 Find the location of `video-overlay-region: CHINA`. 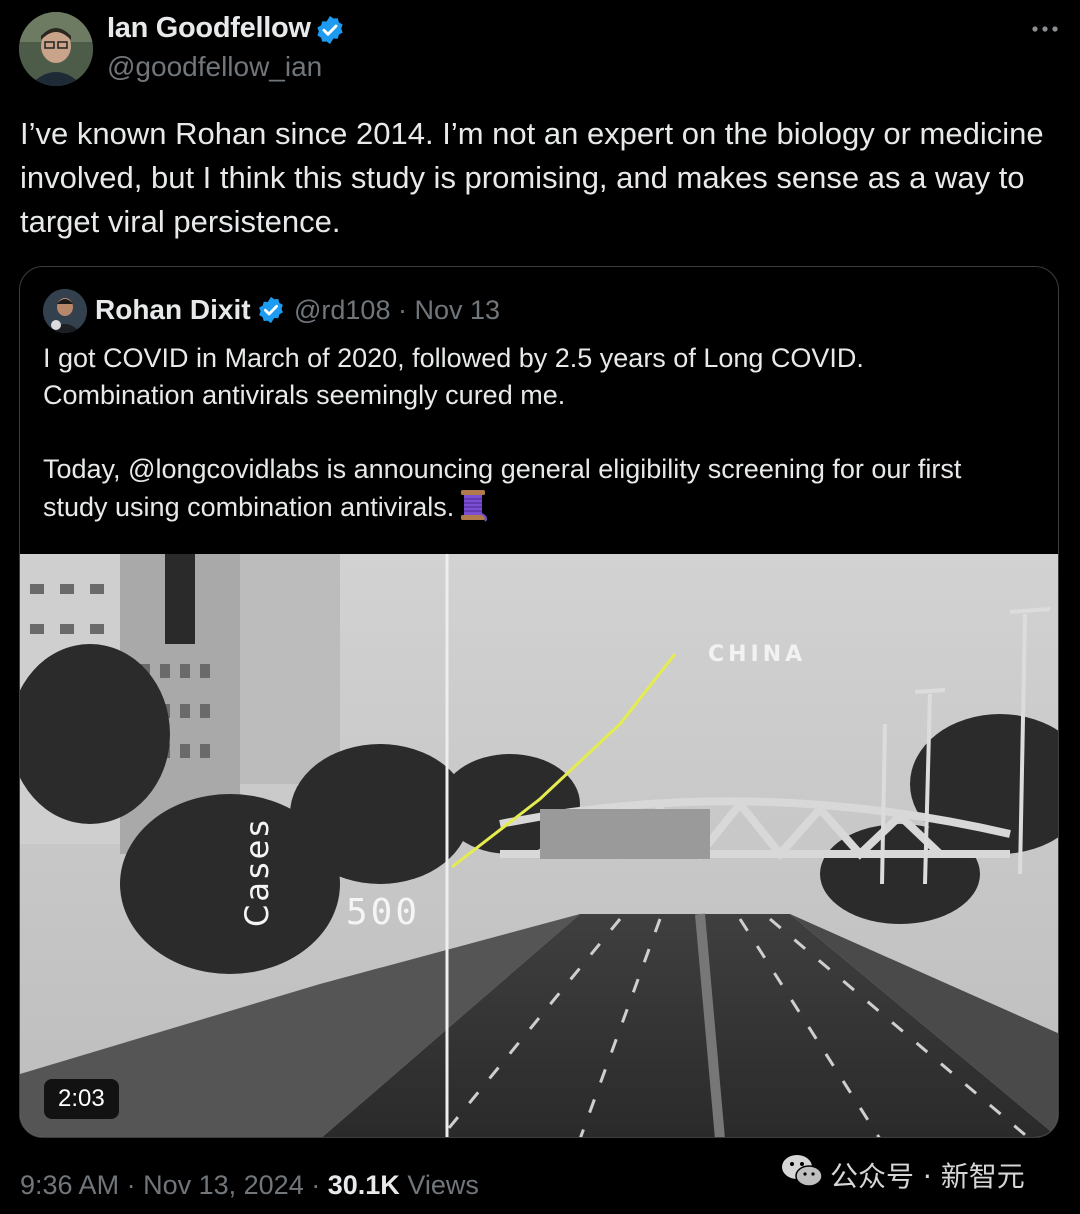

video-overlay-region: CHINA is located at coordinates (757, 654).